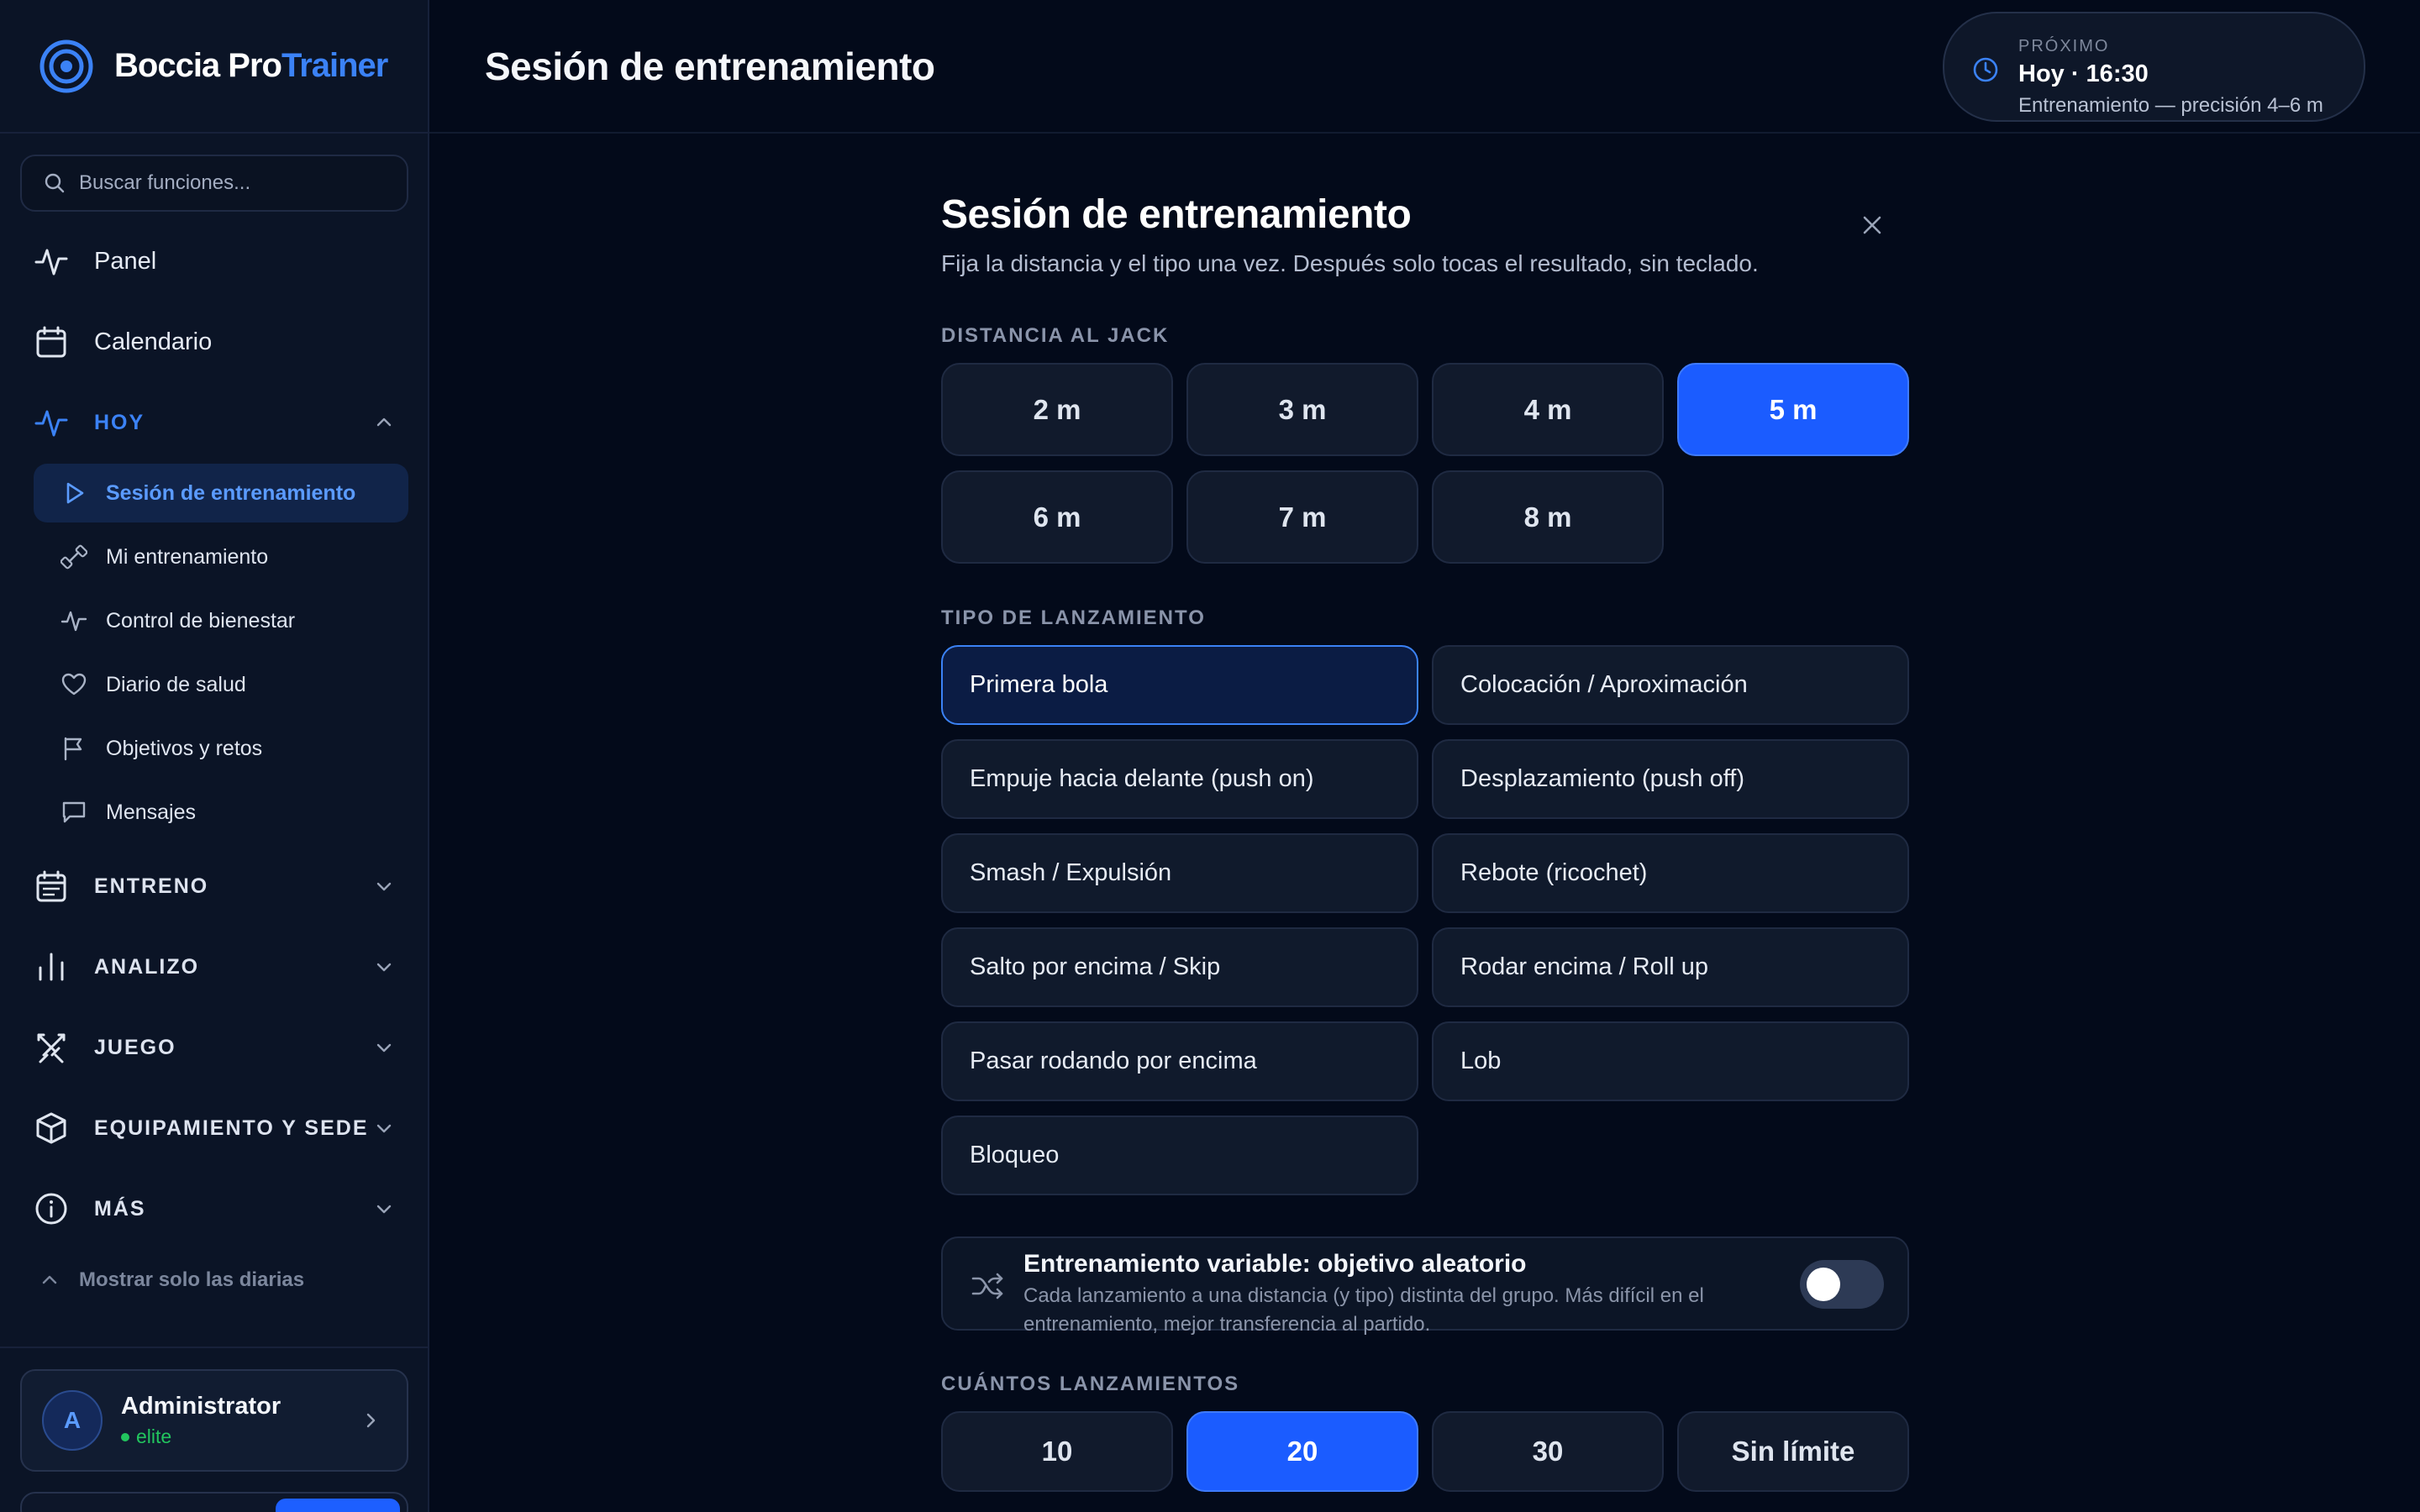 This screenshot has height=1512, width=2420. Describe the element at coordinates (1073, 617) in the screenshot. I see `throw-type-section-label: TIPO DE LANZAMIENTO` at that location.